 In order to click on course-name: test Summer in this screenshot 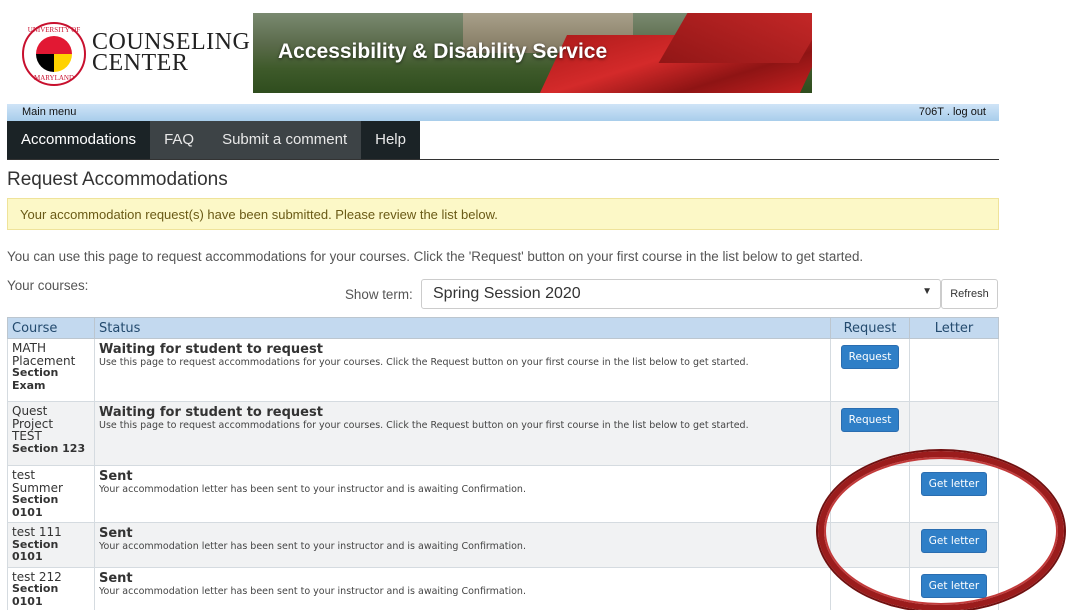, I will do `click(37, 481)`.